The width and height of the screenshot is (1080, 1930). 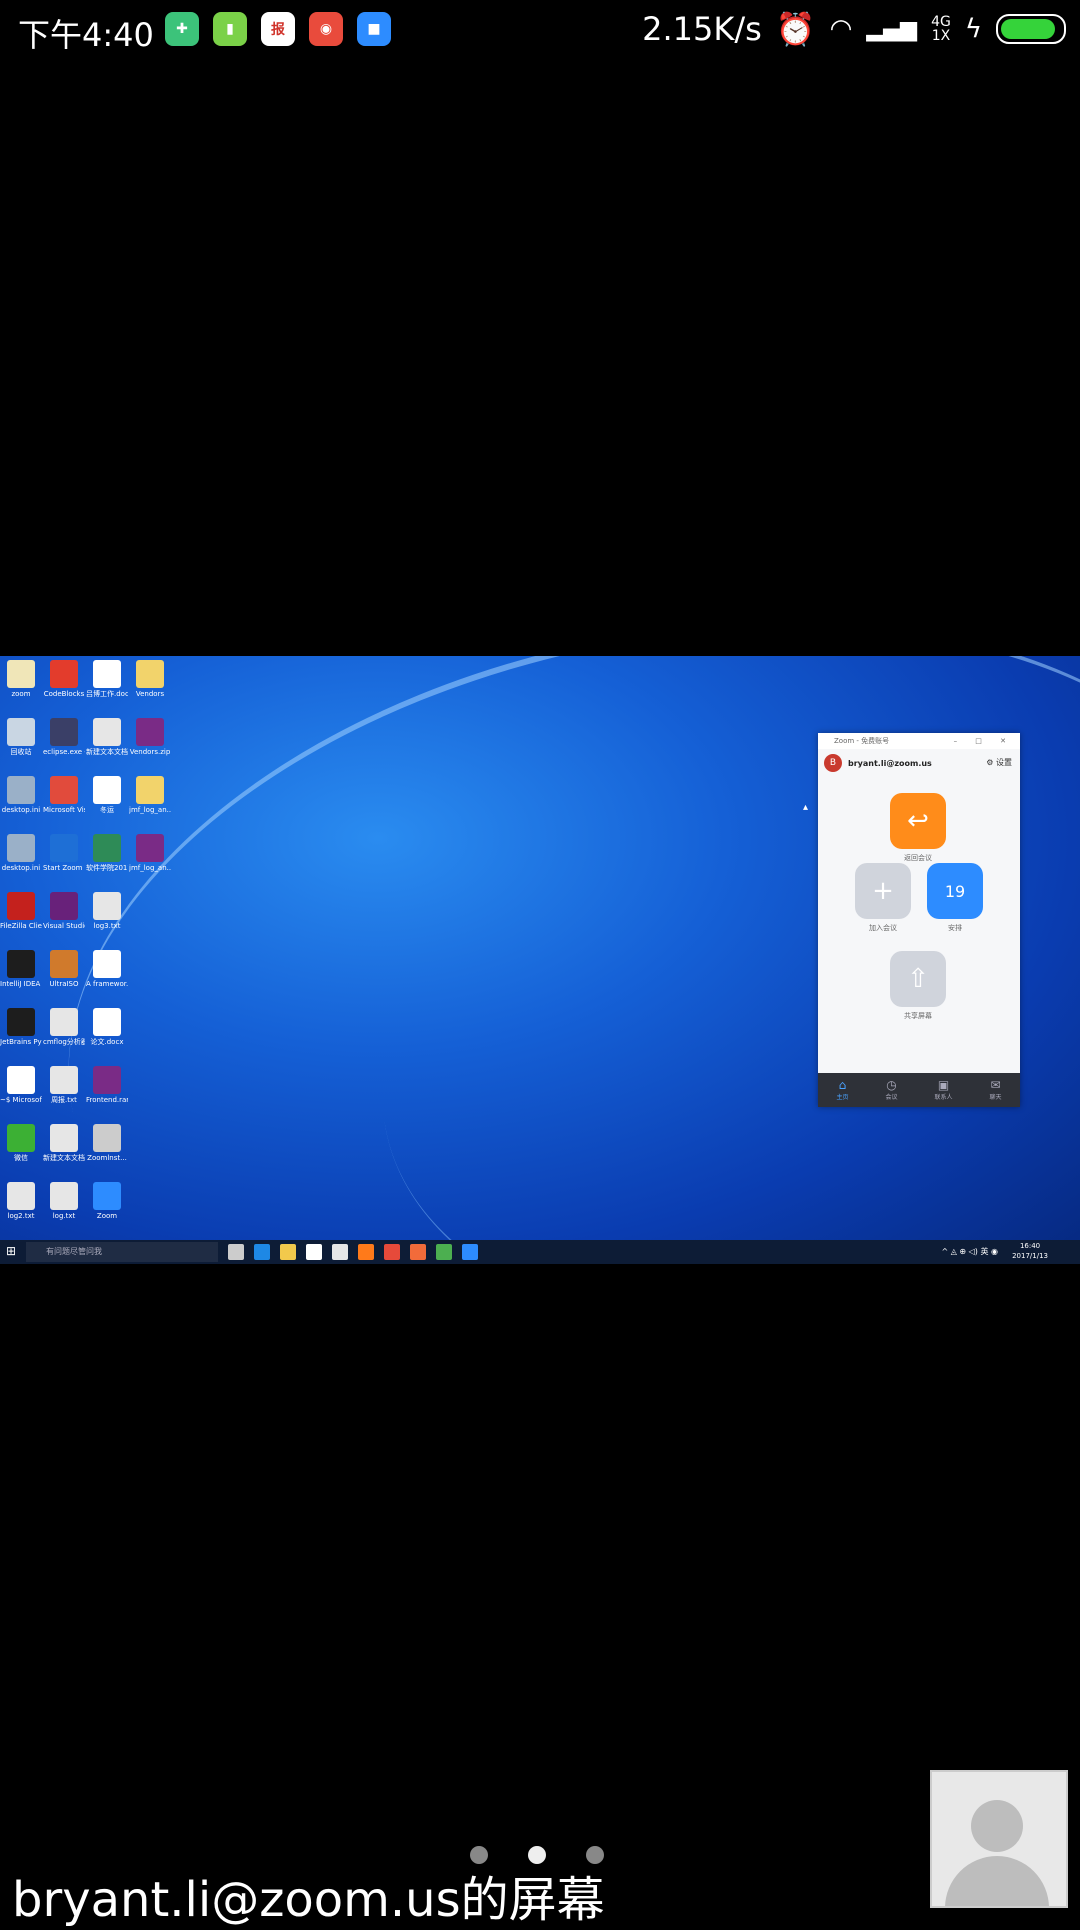 What do you see at coordinates (919, 741) in the screenshot?
I see `zoom-window-titlebar: Zoom - 免费账号 – □ ✕` at bounding box center [919, 741].